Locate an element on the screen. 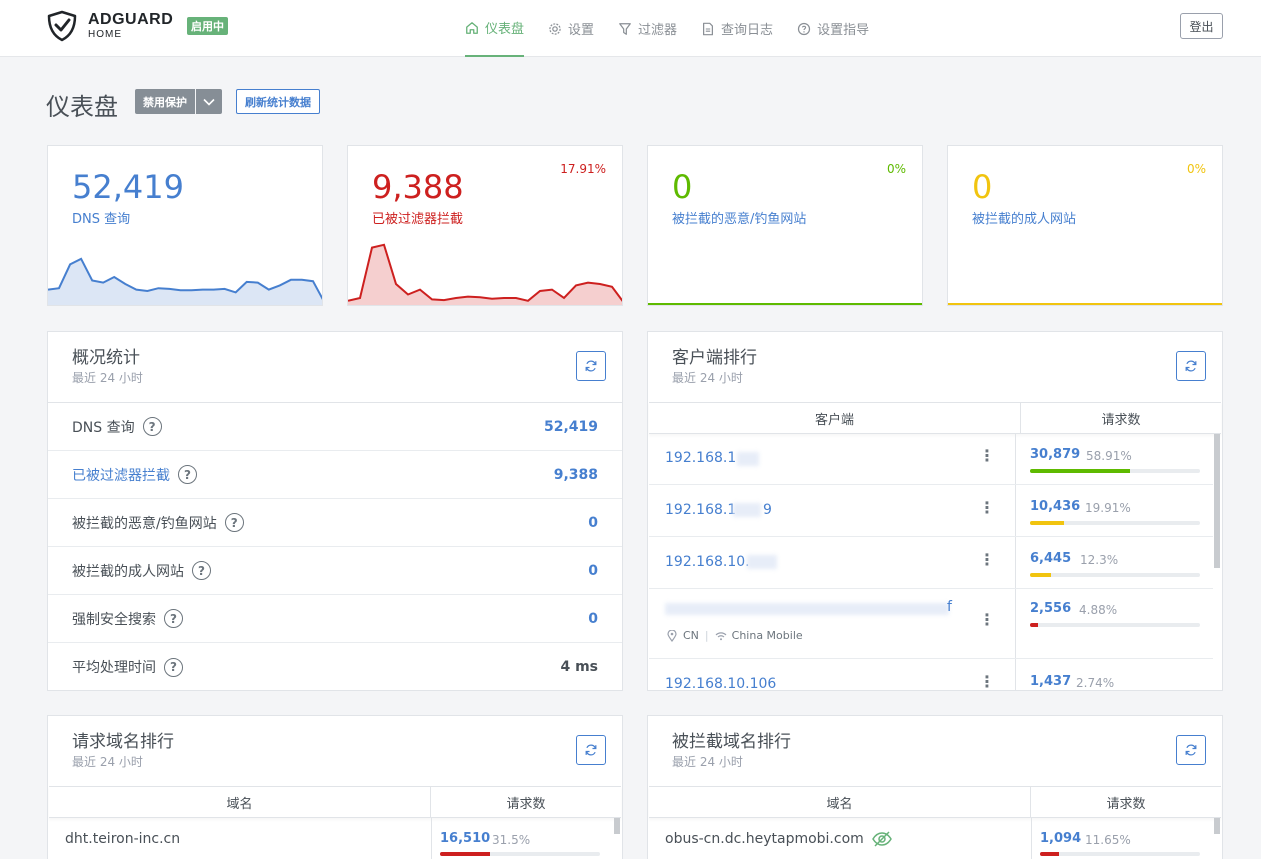 The image size is (1261, 859). wifi-icon is located at coordinates (721, 635).